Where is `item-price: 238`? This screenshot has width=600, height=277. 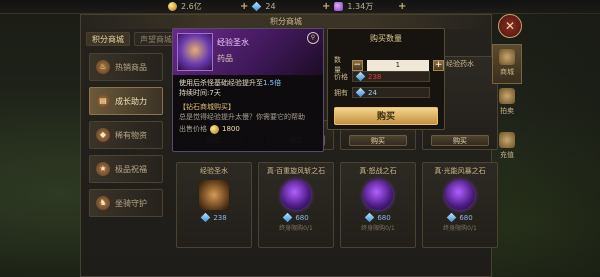
item-price: 238 is located at coordinates (214, 217).